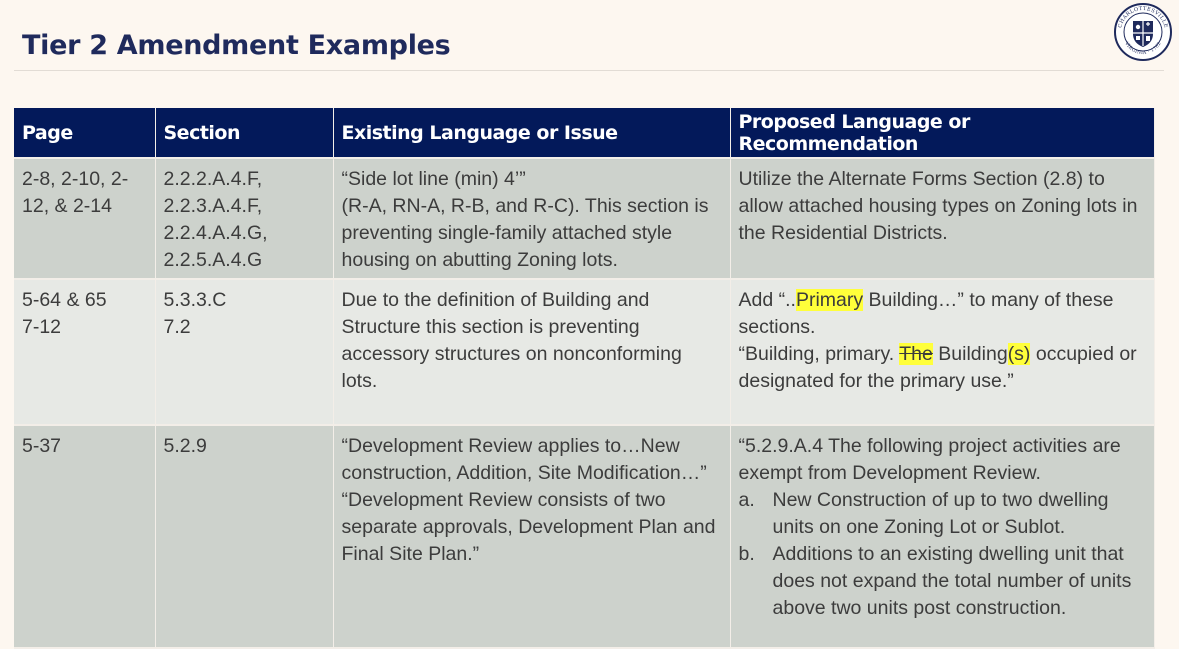 Image resolution: width=1179 pixels, height=649 pixels. I want to click on highlighted-text: (s), so click(1019, 354).